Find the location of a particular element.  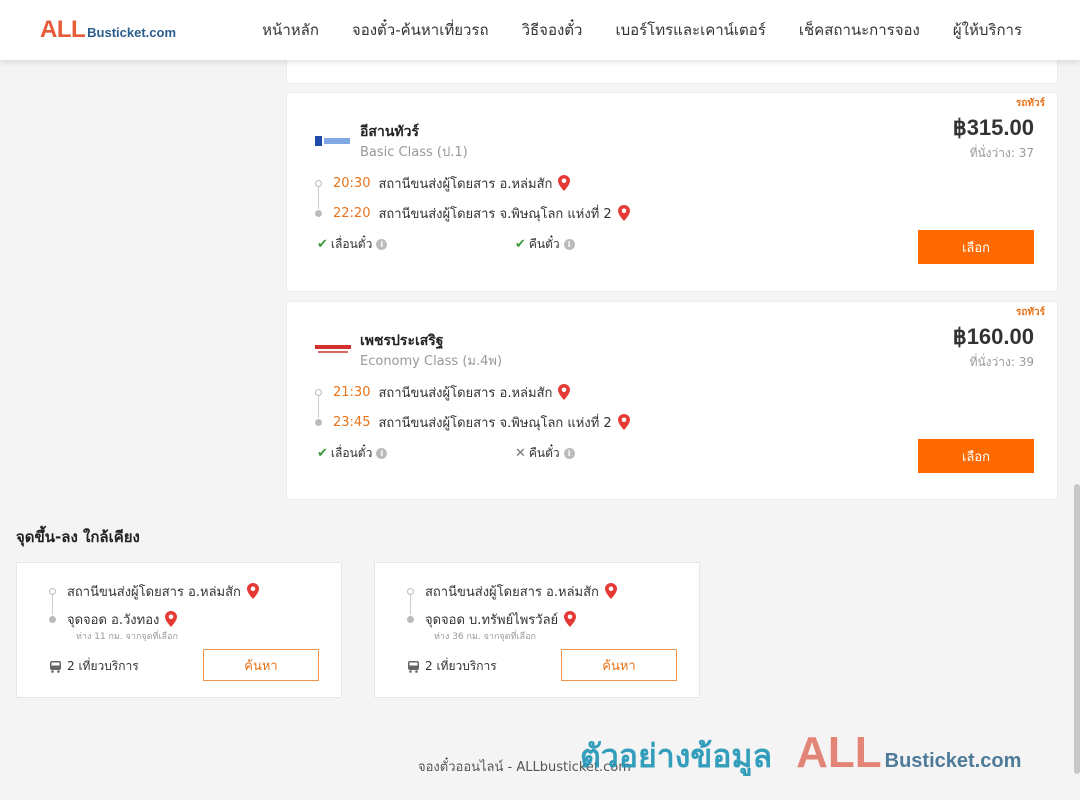

logo-all: ALL is located at coordinates (63, 29).